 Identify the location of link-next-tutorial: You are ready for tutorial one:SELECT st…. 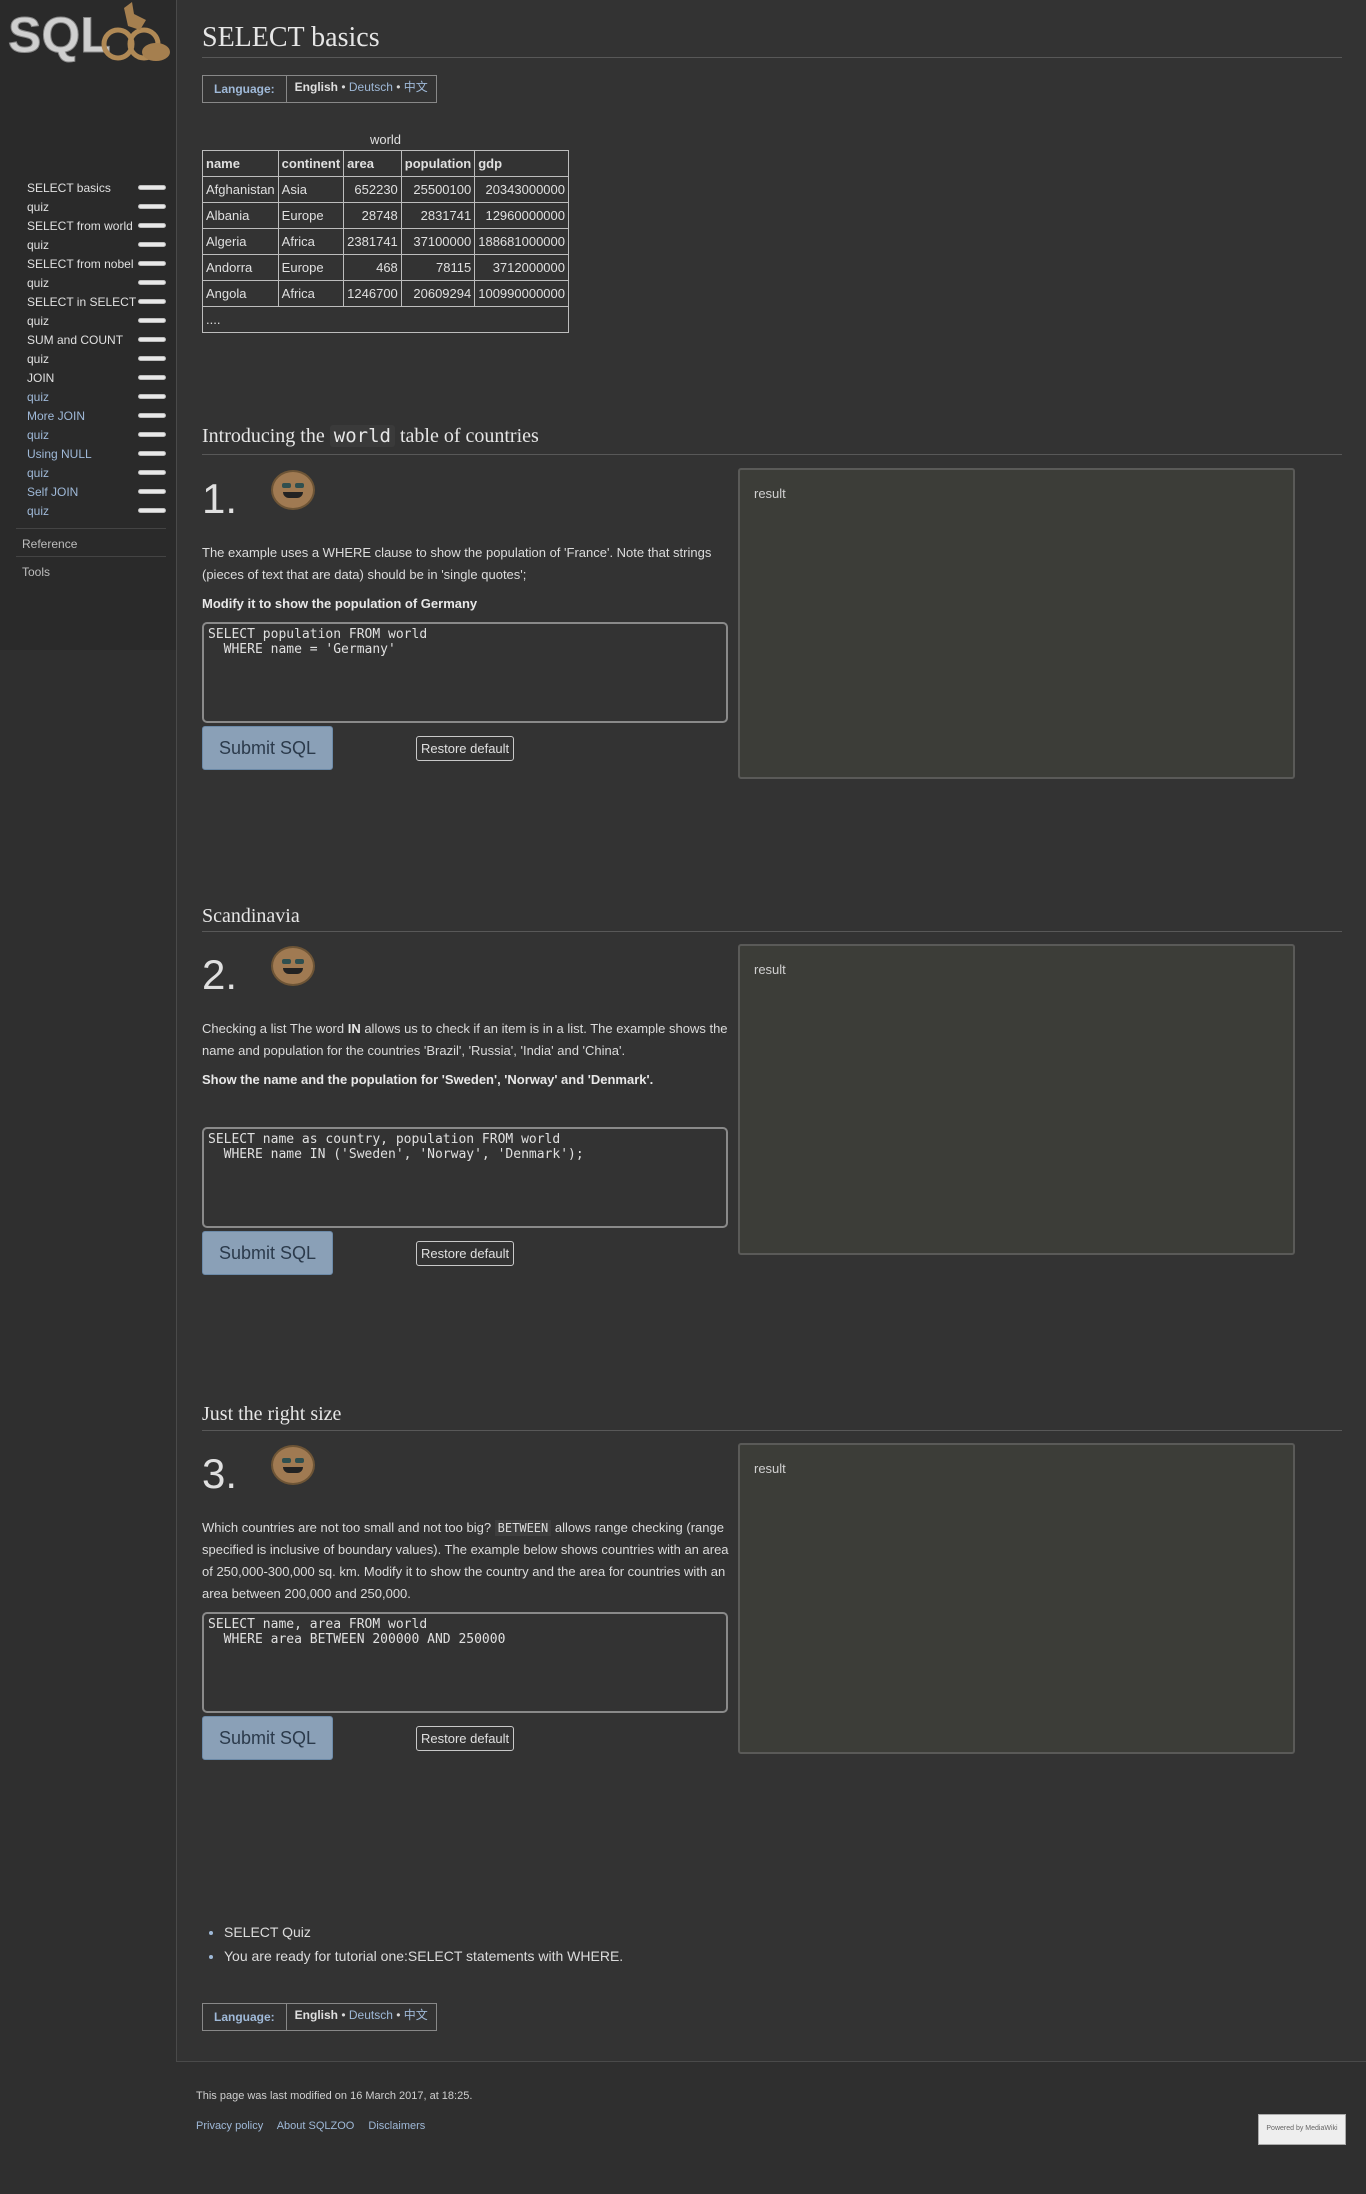
(423, 1956).